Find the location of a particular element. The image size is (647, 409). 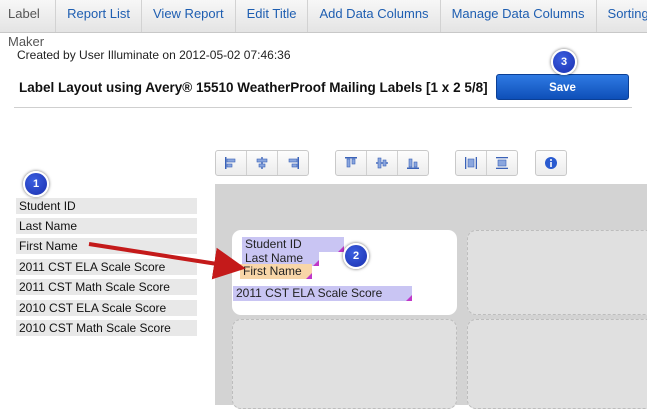

app-title: Label Maker is located at coordinates (28, 24).